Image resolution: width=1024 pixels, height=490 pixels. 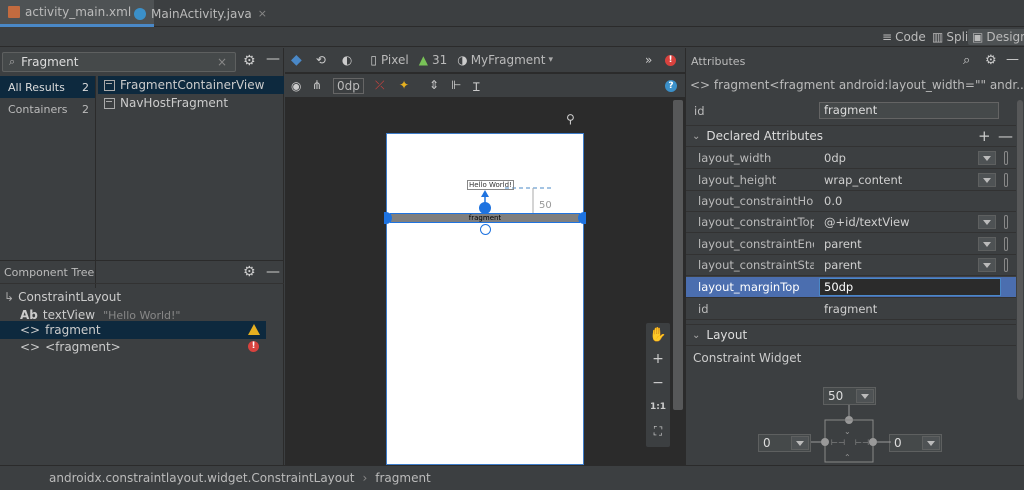 What do you see at coordinates (851, 158) in the screenshot?
I see `attr-row: layout_width 0dp` at bounding box center [851, 158].